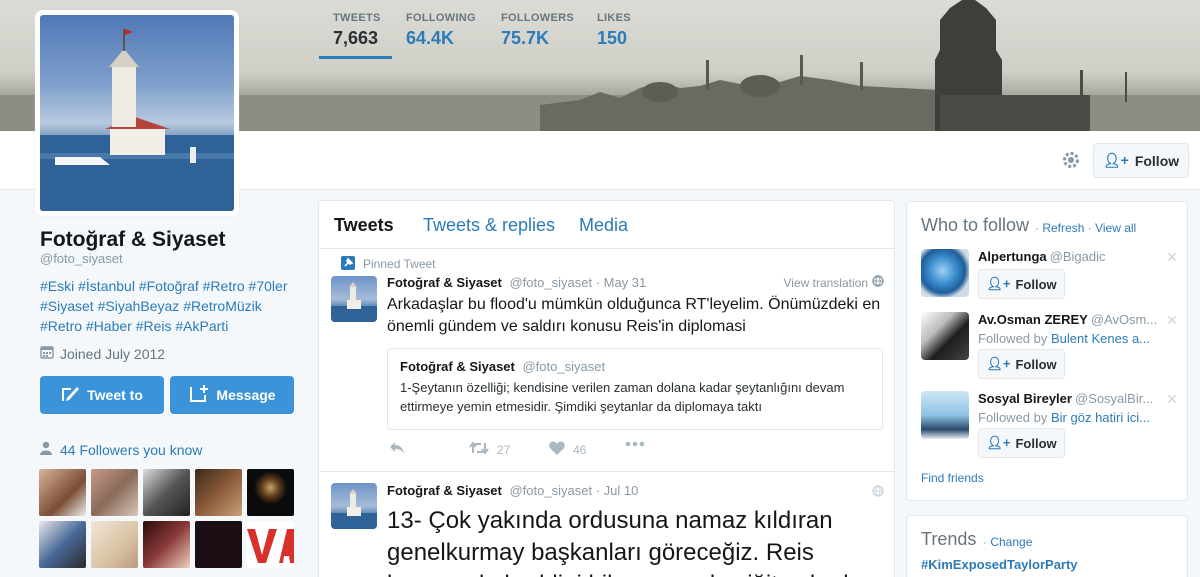 The height and width of the screenshot is (577, 1200). What do you see at coordinates (826, 282) in the screenshot?
I see `view-translation-label: View translation` at bounding box center [826, 282].